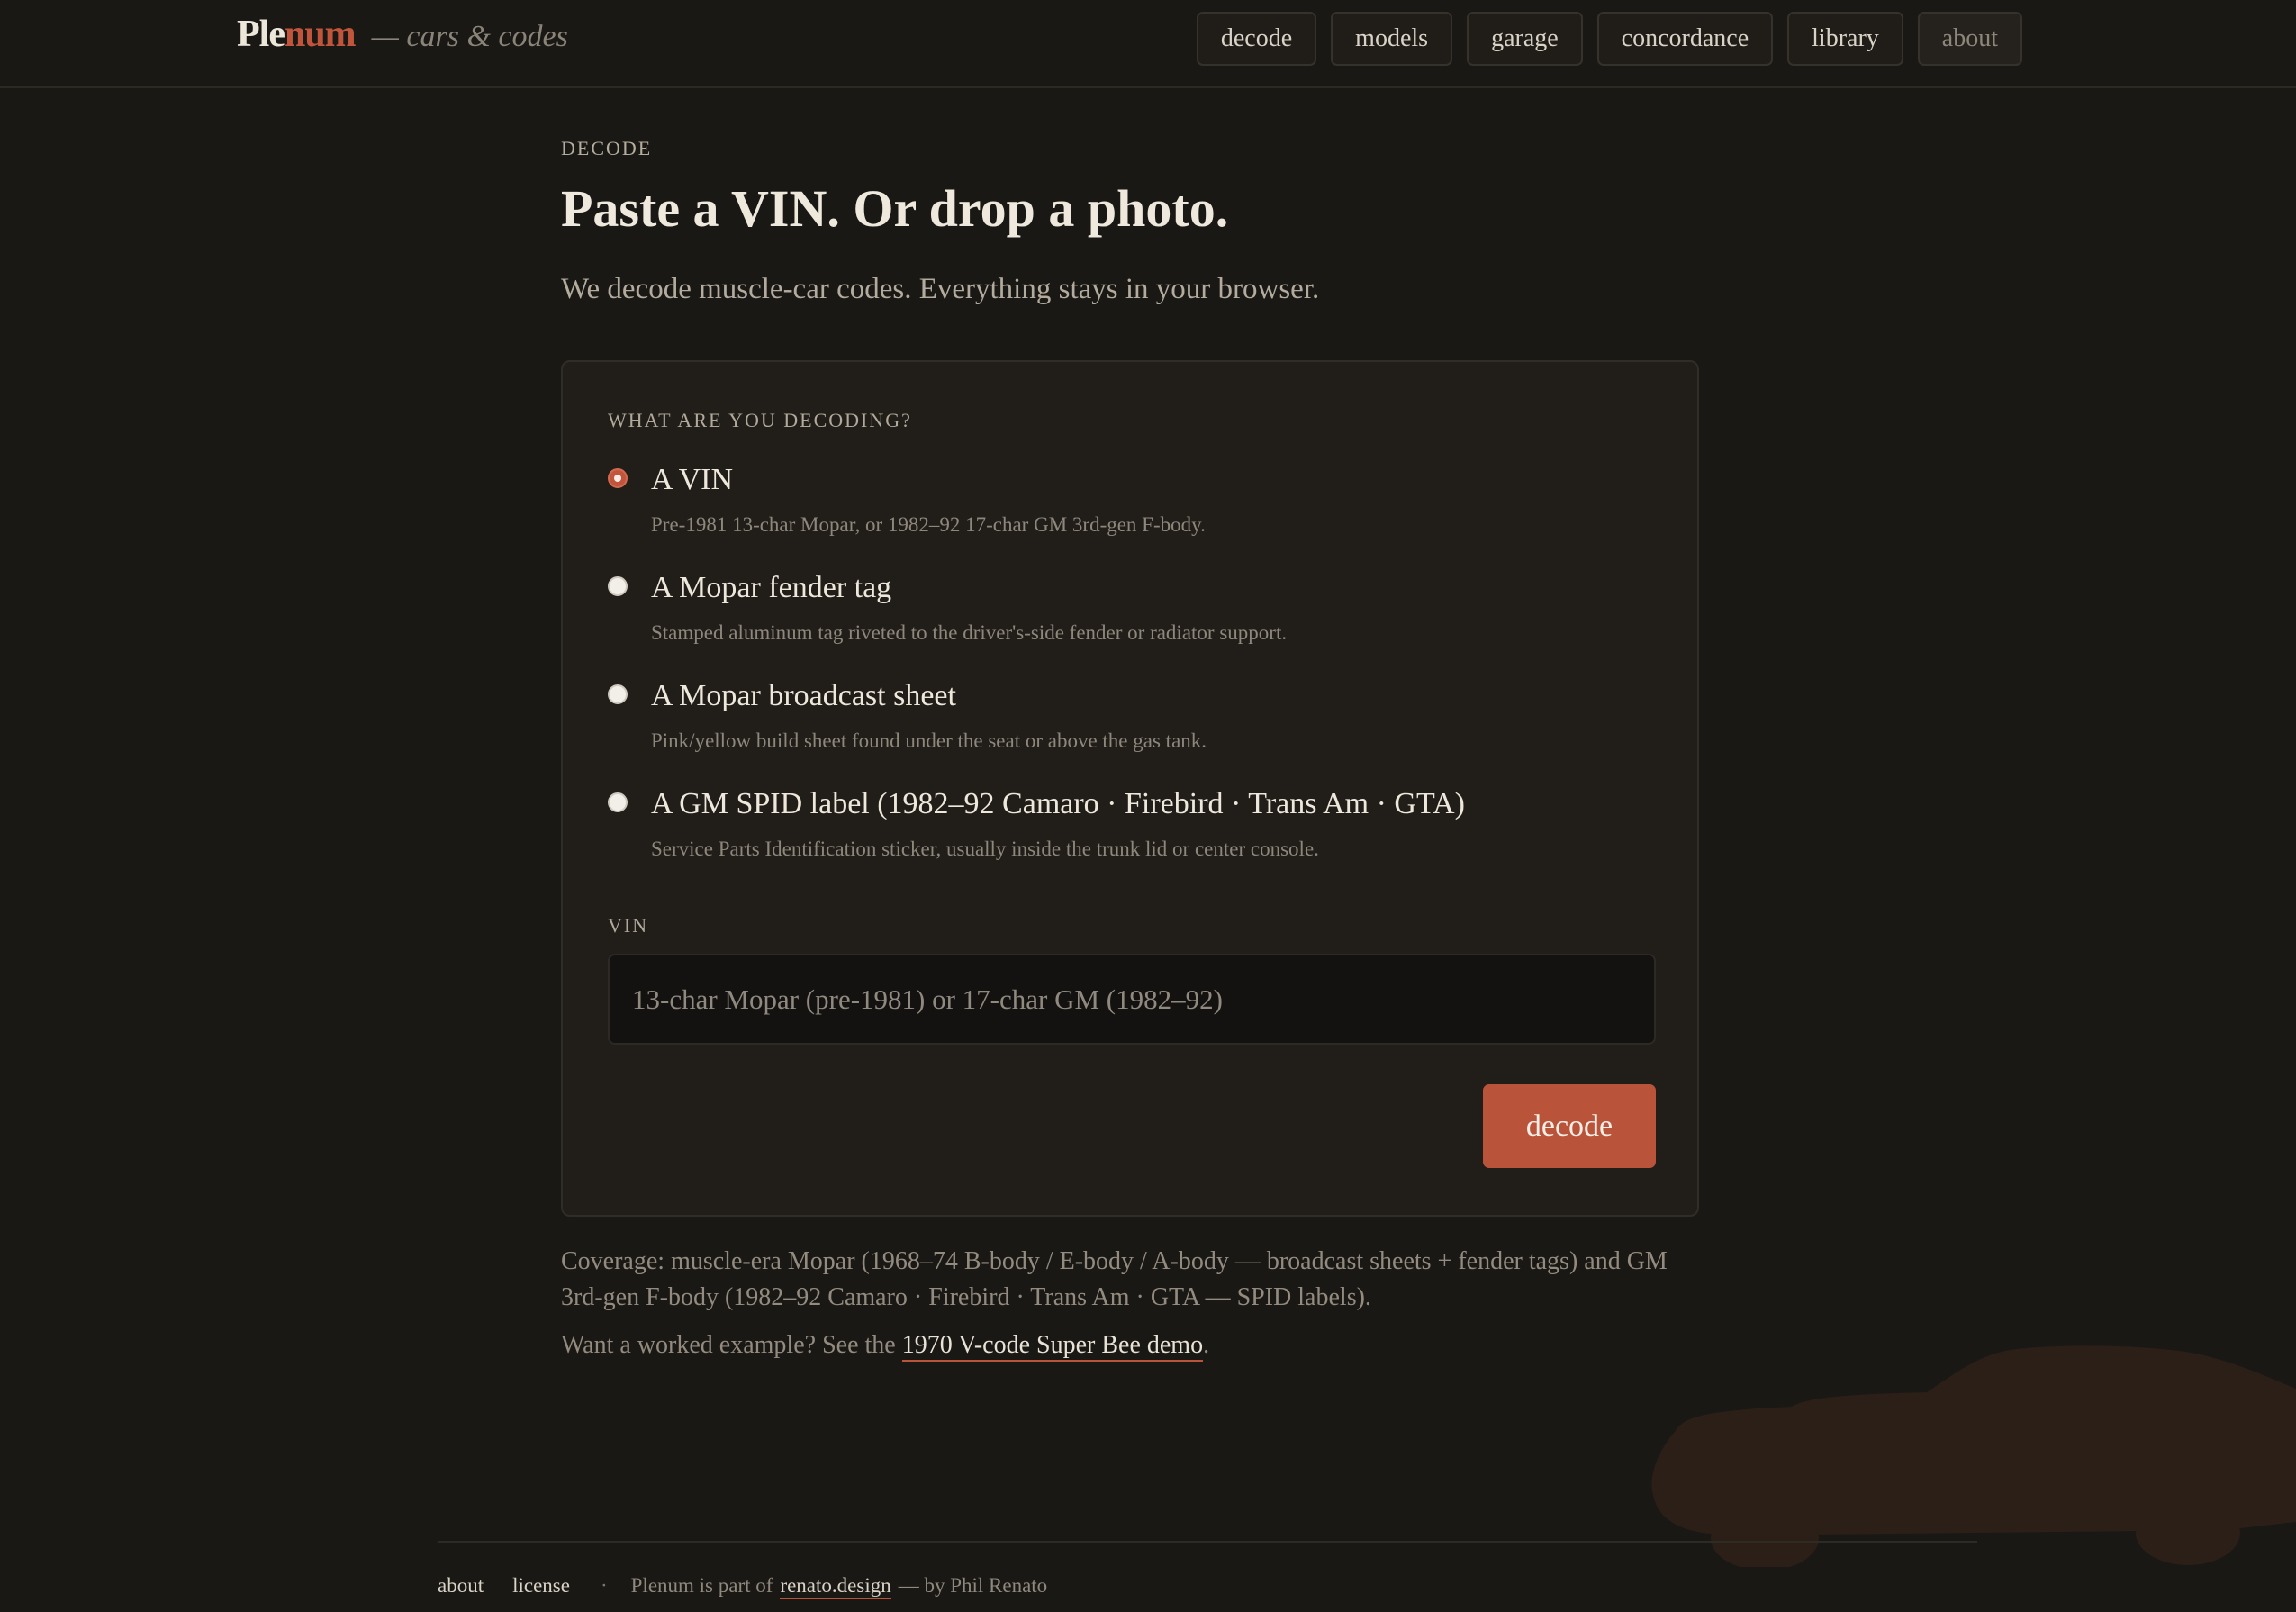 This screenshot has width=2296, height=1612. I want to click on footer-credit-suffix: — by Phil Renato, so click(973, 1586).